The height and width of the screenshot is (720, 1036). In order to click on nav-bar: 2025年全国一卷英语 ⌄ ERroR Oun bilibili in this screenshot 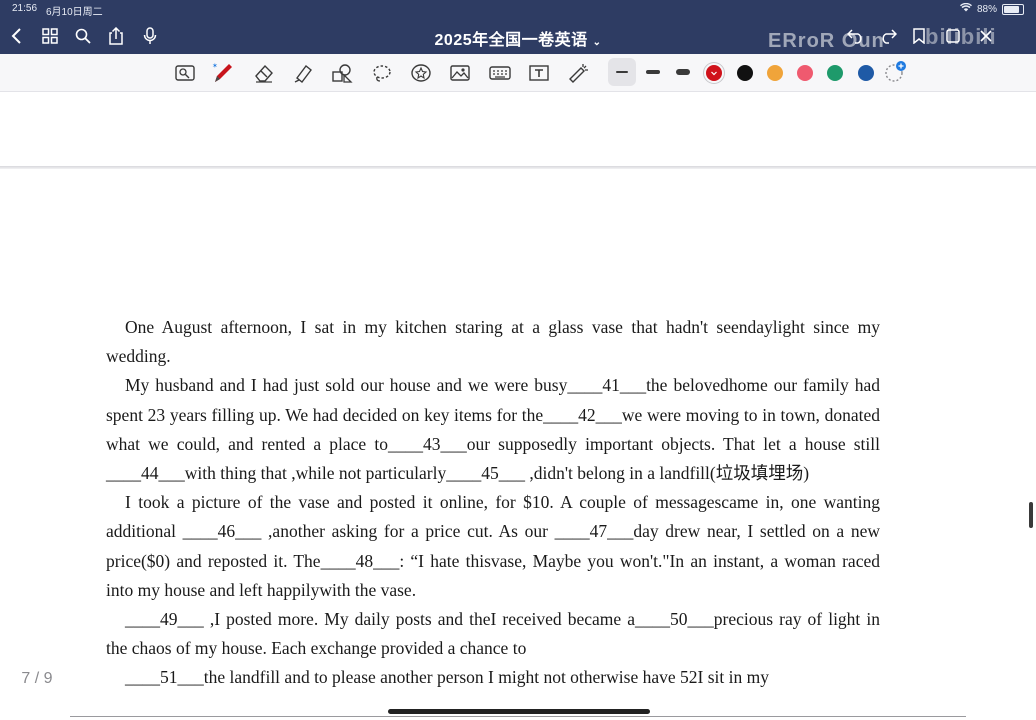, I will do `click(518, 36)`.